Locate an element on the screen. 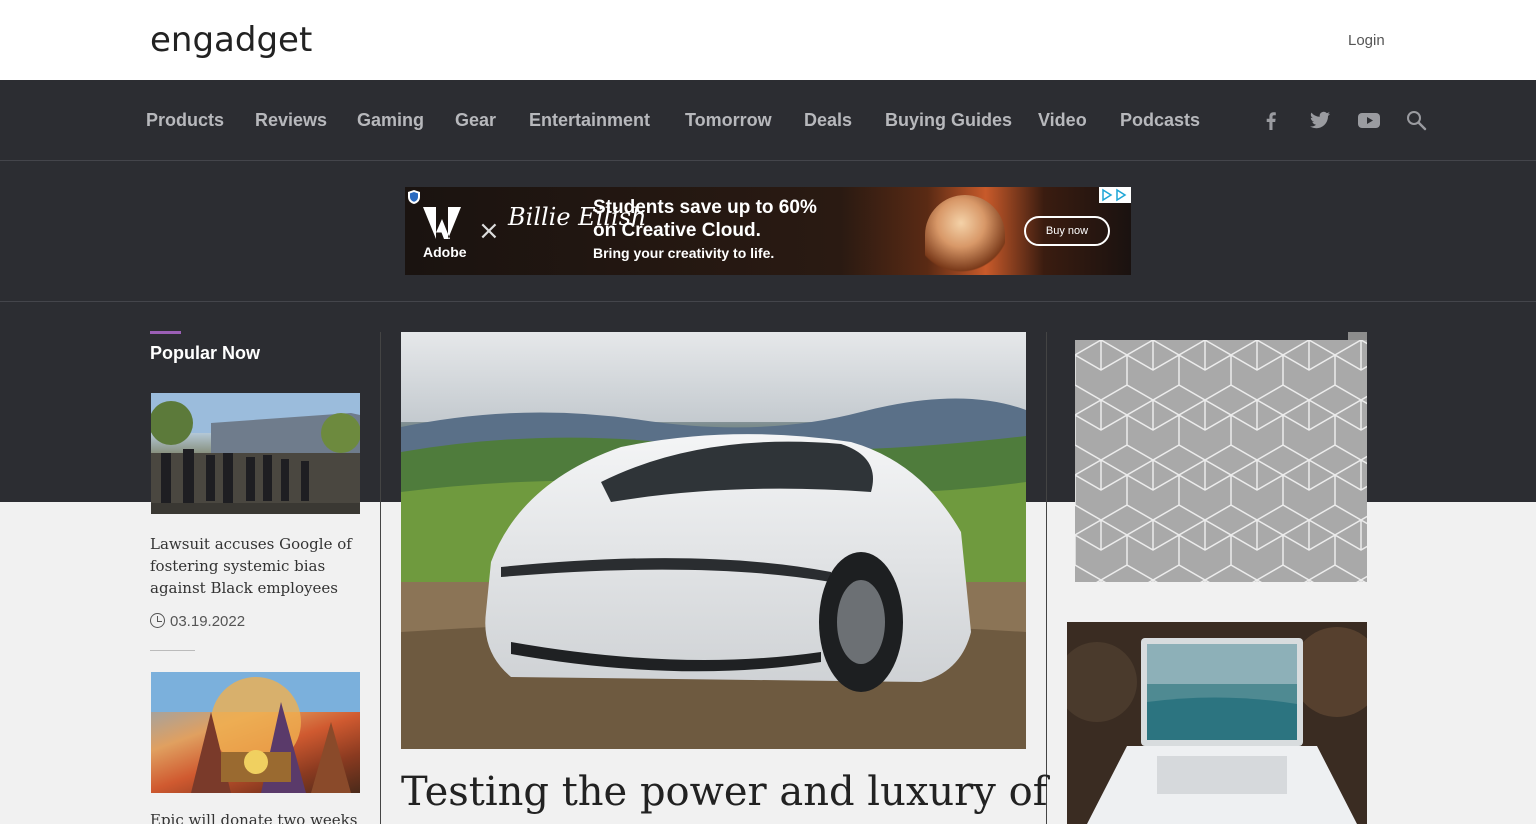 This screenshot has height=824, width=1536. nav-item-video: Video is located at coordinates (1062, 120).